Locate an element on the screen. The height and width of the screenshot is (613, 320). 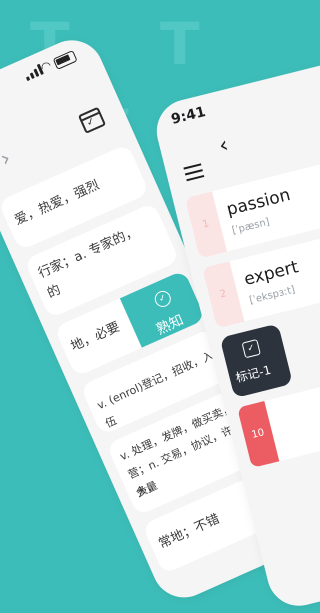
mark-button: ✓ 标记-1 is located at coordinates (256, 361).